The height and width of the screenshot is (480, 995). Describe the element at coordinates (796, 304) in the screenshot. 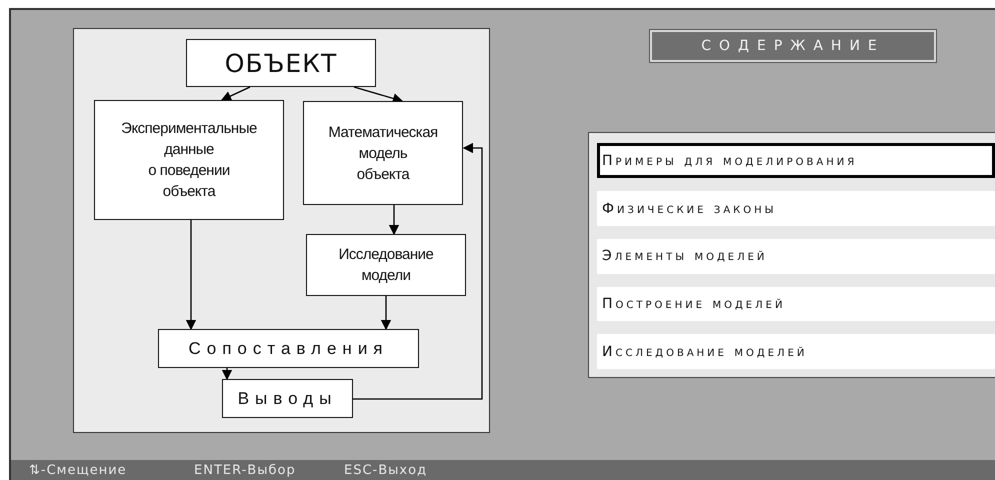

I see `menu-item: Построение моделей` at that location.